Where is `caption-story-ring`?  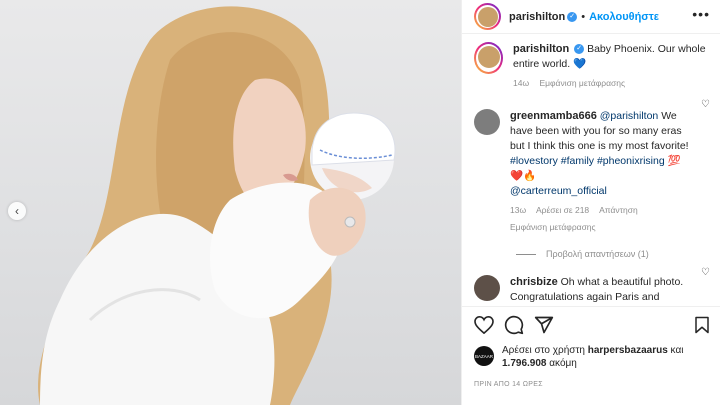
caption-story-ring is located at coordinates (488, 58).